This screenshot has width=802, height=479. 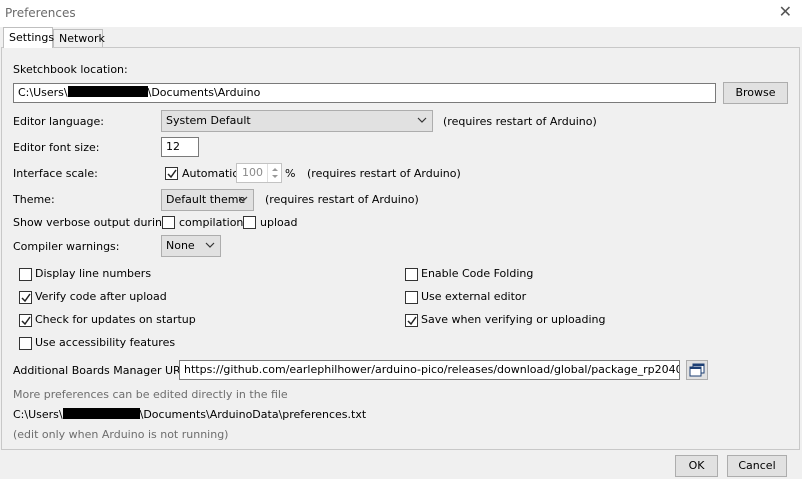 I want to click on prefs-path-prefix: C:\Users\, so click(x=38, y=414).